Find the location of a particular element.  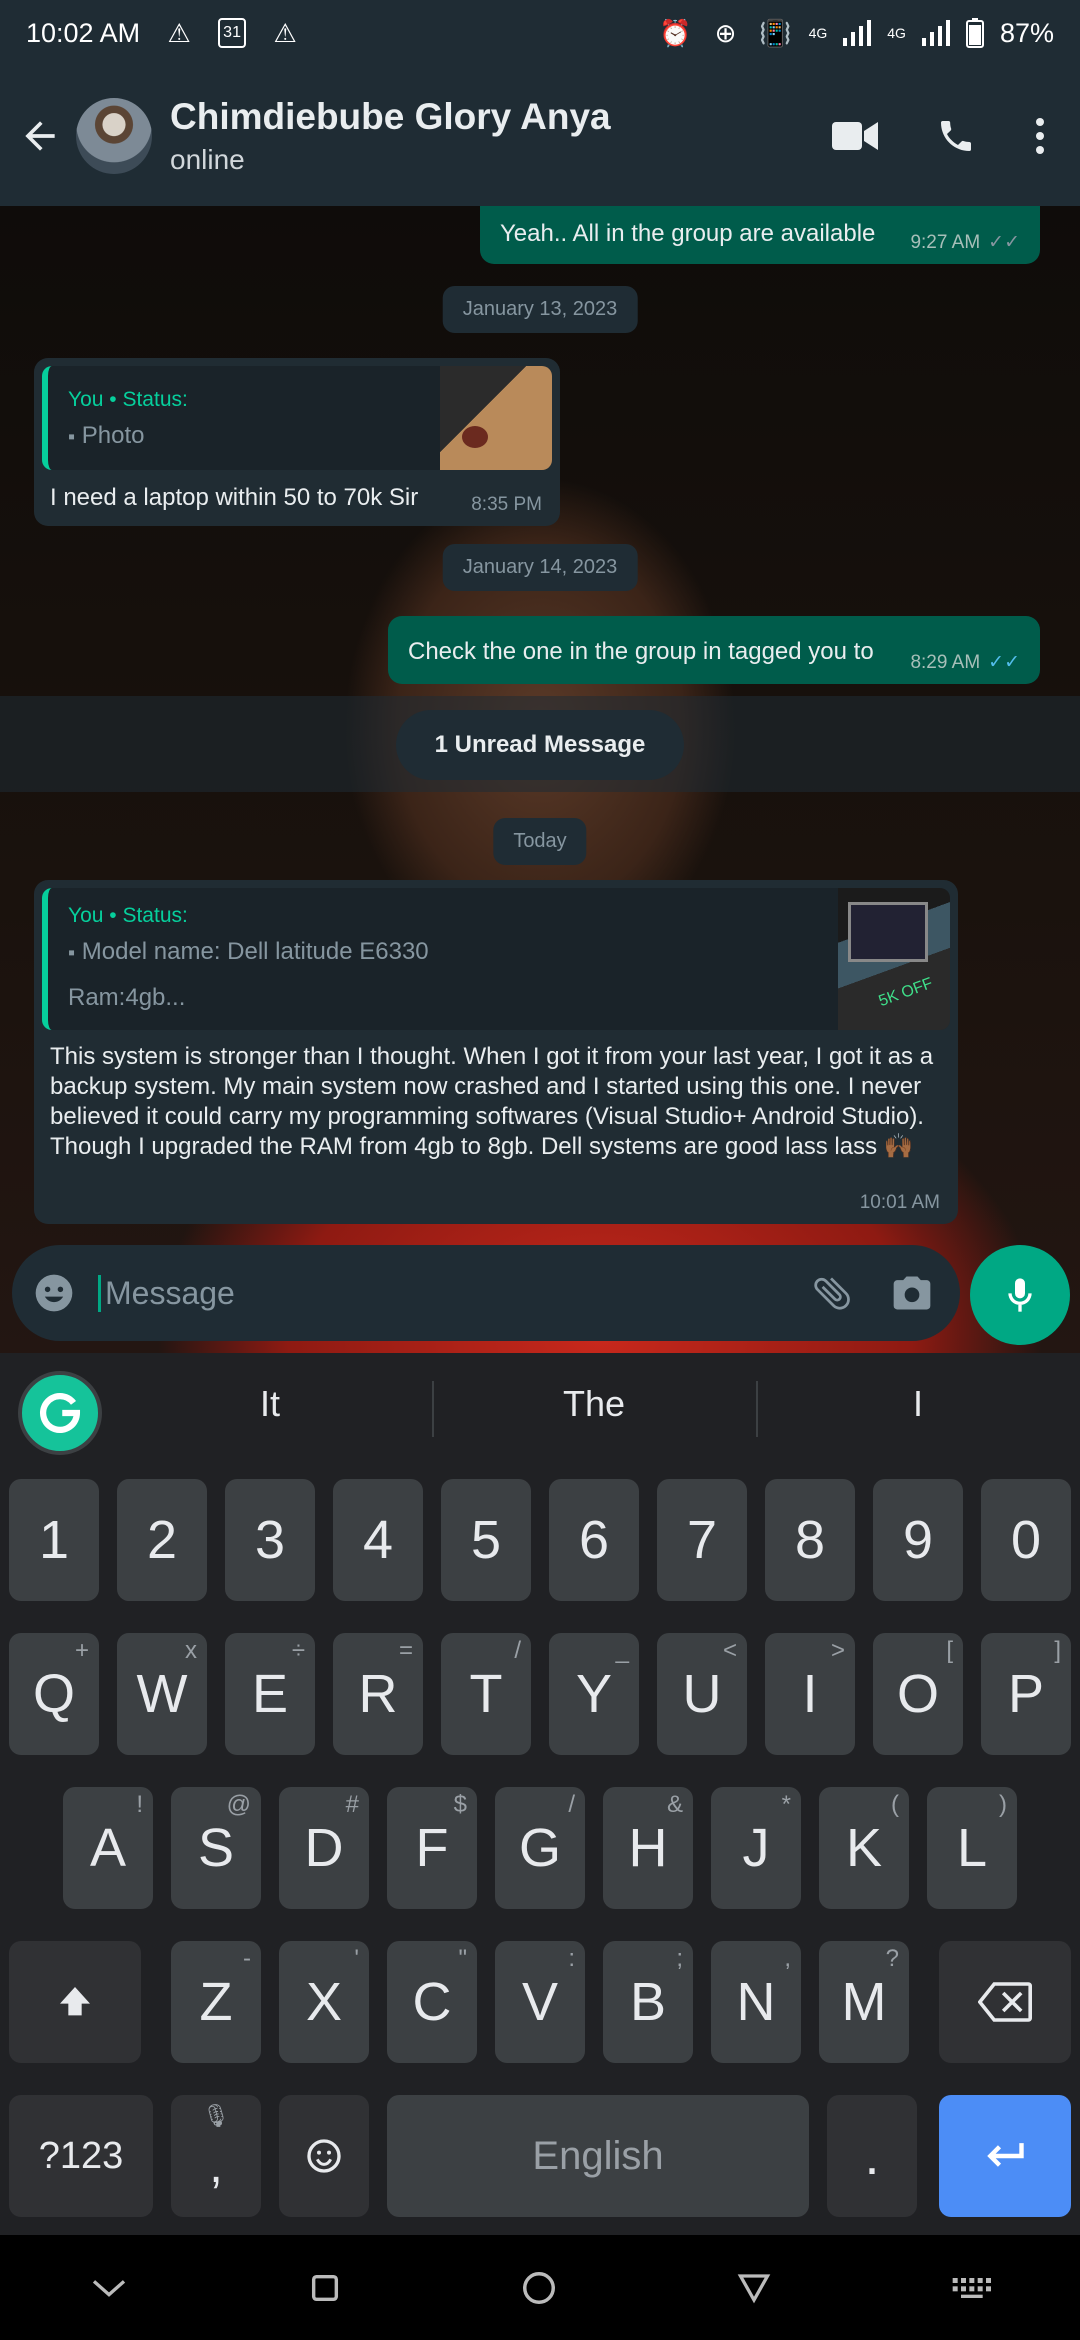

shift-key is located at coordinates (75, 2002).